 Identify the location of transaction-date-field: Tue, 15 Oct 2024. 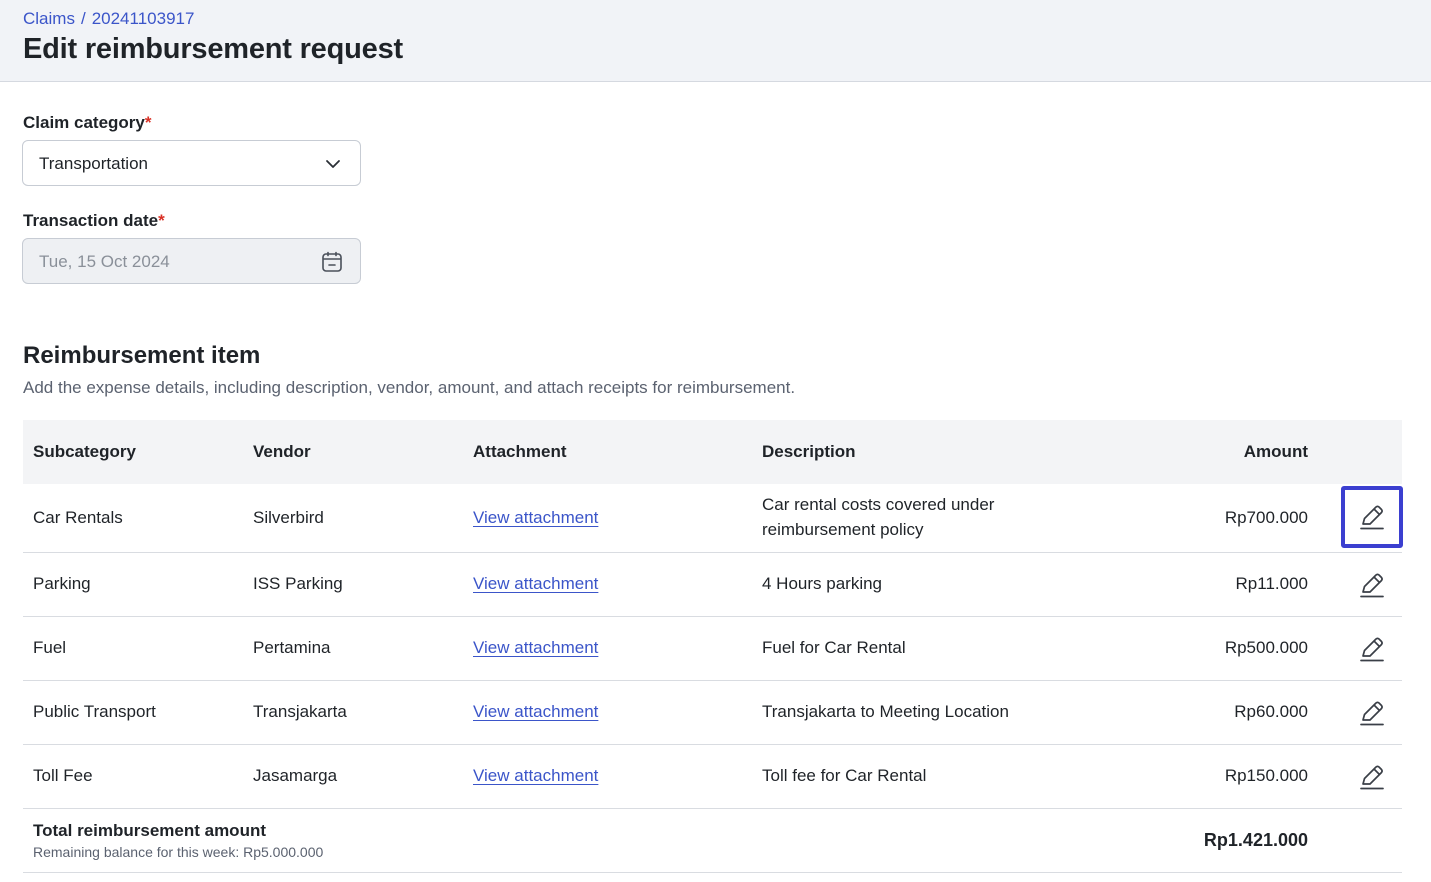
(191, 261).